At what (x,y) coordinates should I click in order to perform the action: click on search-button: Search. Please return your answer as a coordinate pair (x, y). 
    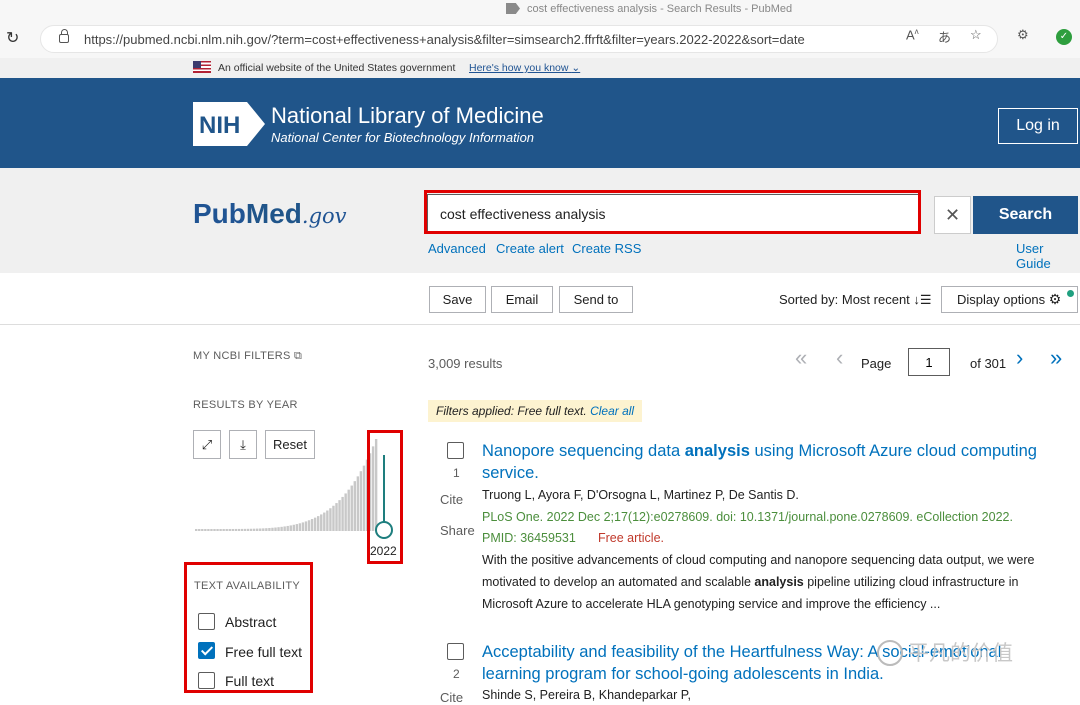
    Looking at the image, I should click on (1025, 215).